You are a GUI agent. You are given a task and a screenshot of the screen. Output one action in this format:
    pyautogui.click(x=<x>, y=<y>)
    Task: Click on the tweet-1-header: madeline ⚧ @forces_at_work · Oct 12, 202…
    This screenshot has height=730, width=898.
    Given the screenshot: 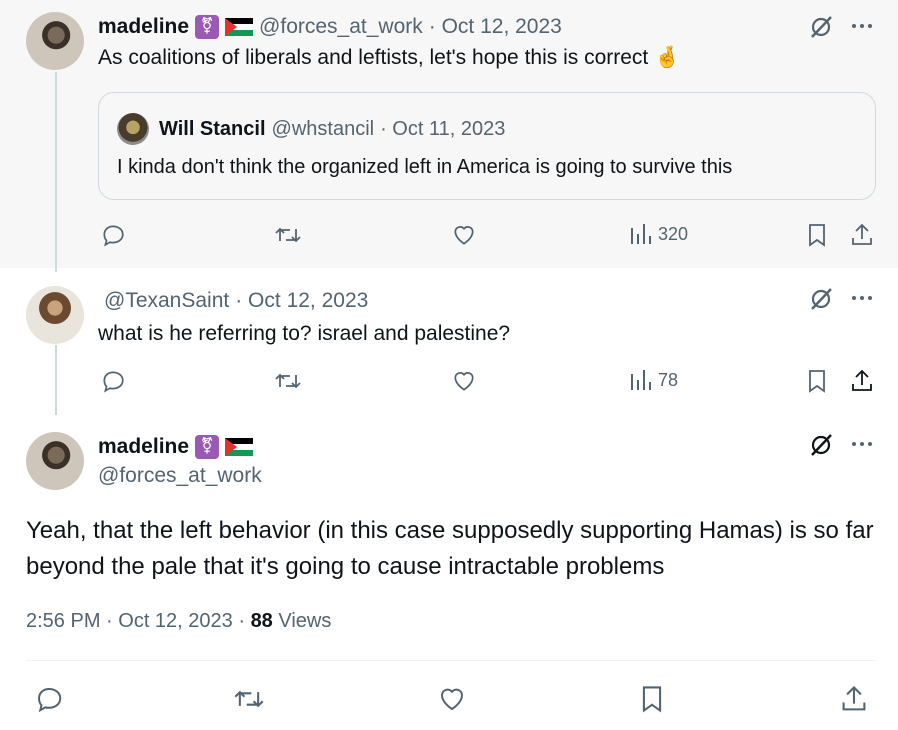 What is the action you would take?
    pyautogui.click(x=330, y=27)
    